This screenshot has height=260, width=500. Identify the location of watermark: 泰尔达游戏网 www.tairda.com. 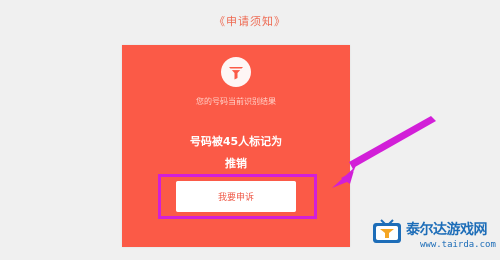
(436, 236).